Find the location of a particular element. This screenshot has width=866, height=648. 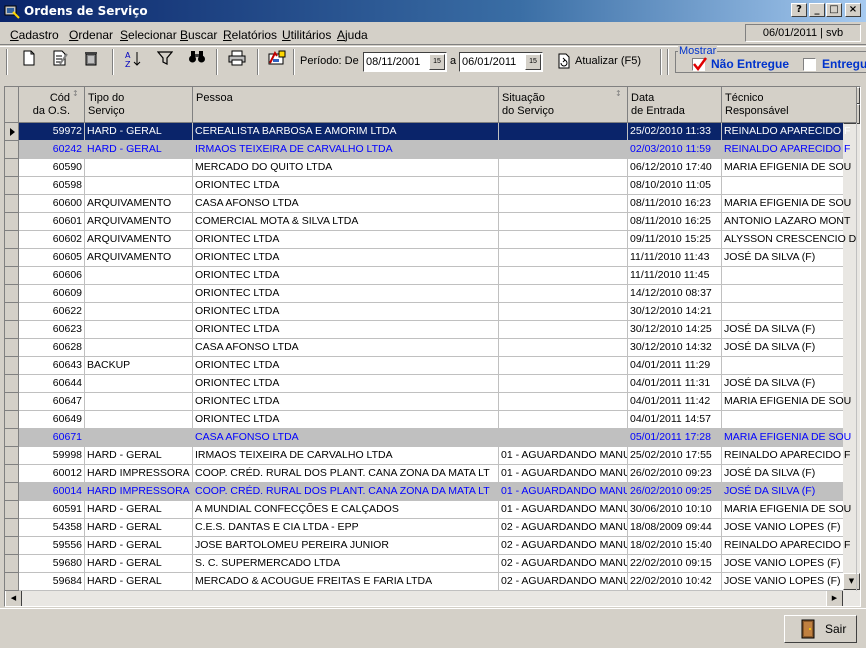

horizontal-scrollbar: ◀ ▶ is located at coordinates (432, 598).